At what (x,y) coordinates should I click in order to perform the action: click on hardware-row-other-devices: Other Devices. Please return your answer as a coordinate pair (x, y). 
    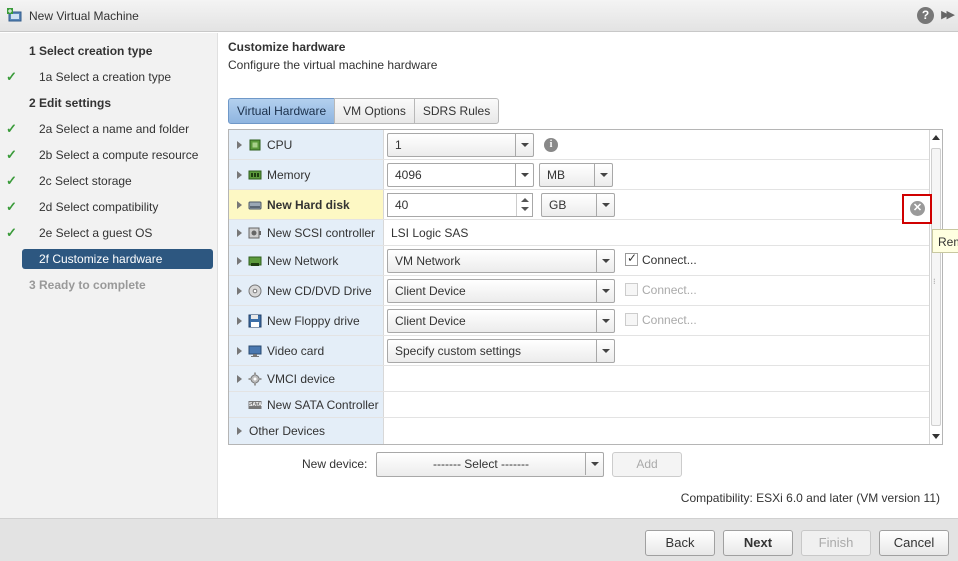
    Looking at the image, I should click on (579, 431).